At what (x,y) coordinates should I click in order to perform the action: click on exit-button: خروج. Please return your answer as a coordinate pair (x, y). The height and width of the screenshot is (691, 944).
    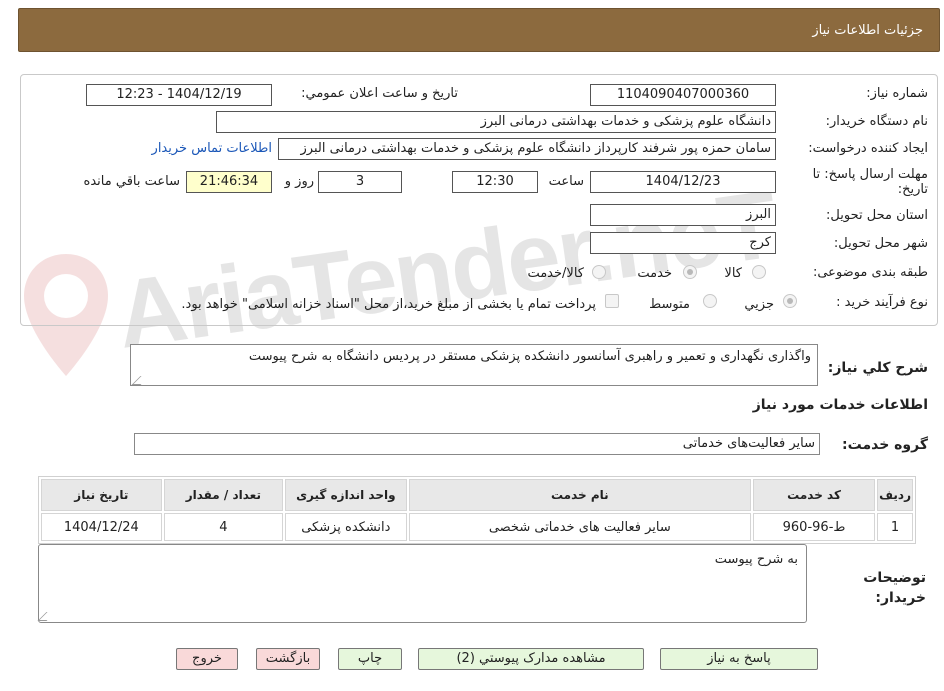
    Looking at the image, I should click on (207, 659).